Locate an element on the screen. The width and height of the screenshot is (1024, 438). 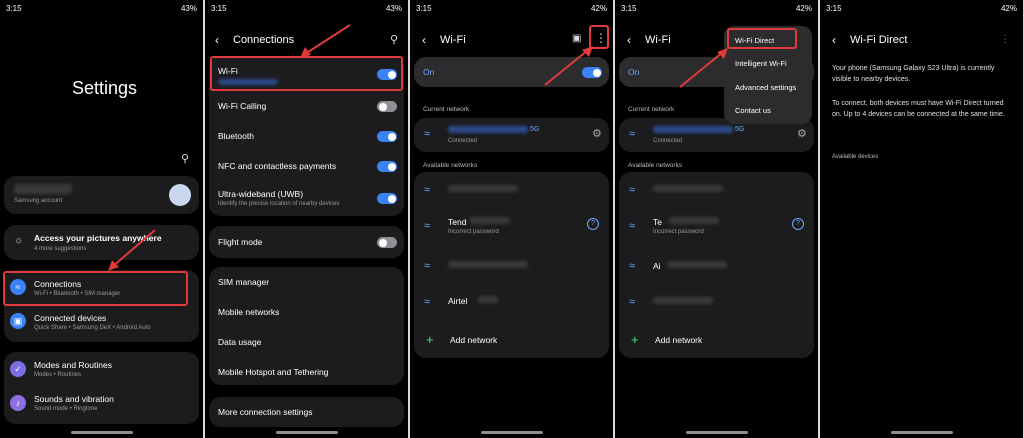
row-mobile-networks: Mobile networks is located at coordinates (248, 312).